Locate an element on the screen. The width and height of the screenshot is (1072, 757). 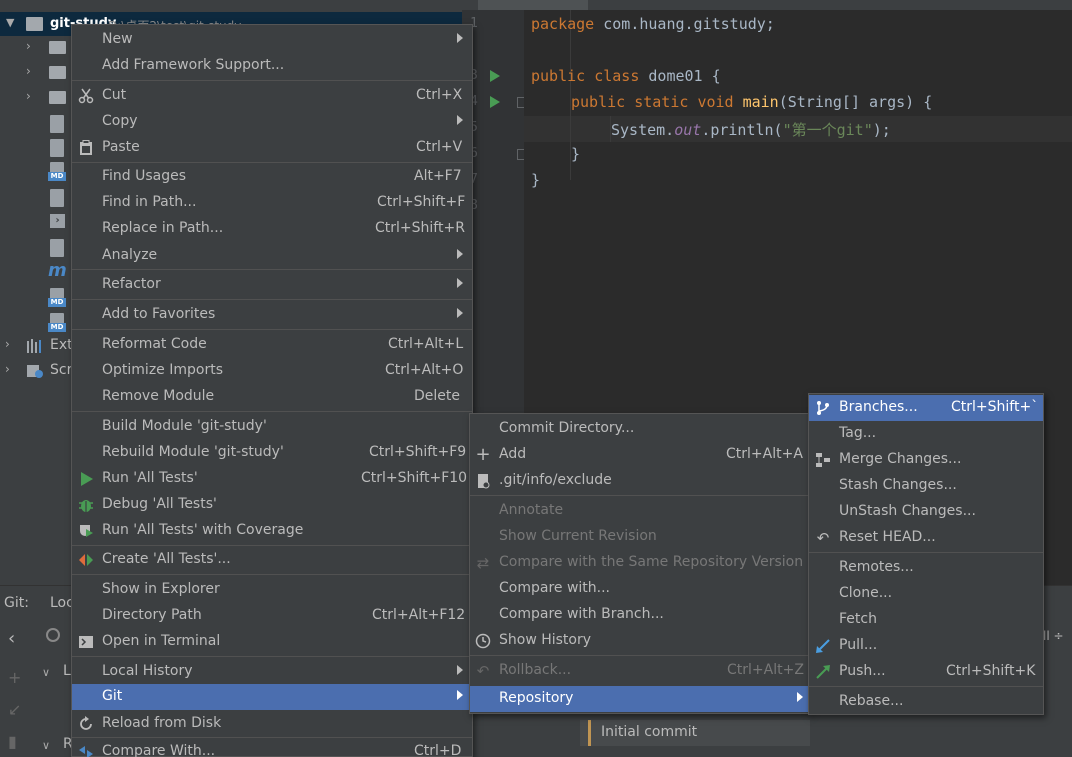
menu-item-git-exclude: .git/info/exclude is located at coordinates (639, 481).